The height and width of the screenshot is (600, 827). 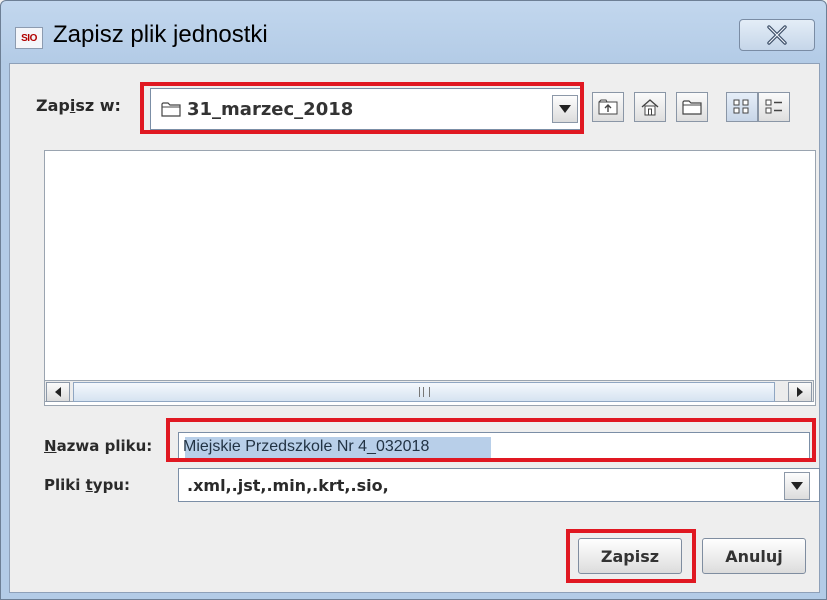 I want to click on up-one-level-button, so click(x=608, y=107).